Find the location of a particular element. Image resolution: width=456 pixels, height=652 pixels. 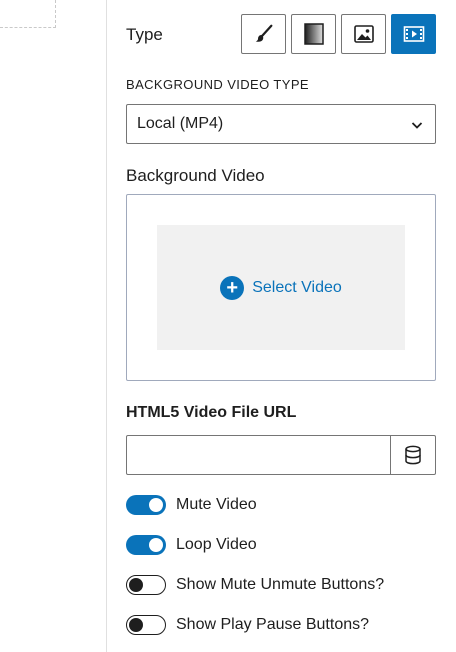

video-icon is located at coordinates (413, 34).